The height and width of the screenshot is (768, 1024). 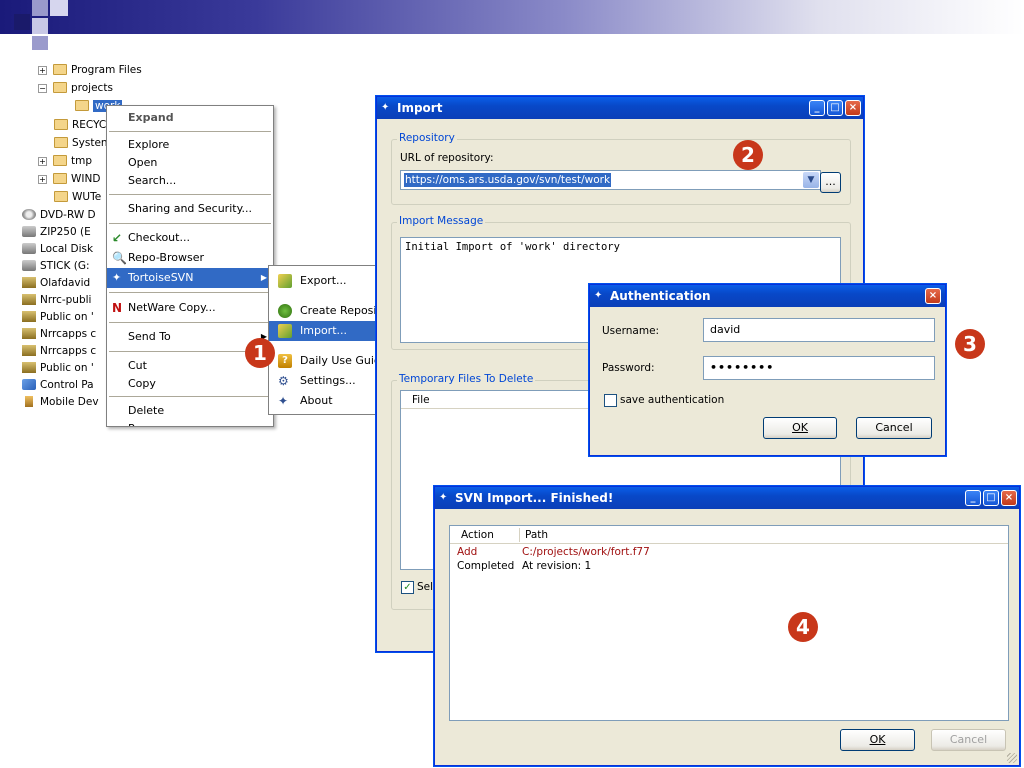 I want to click on menu-item-copy: Copy, so click(x=190, y=384).